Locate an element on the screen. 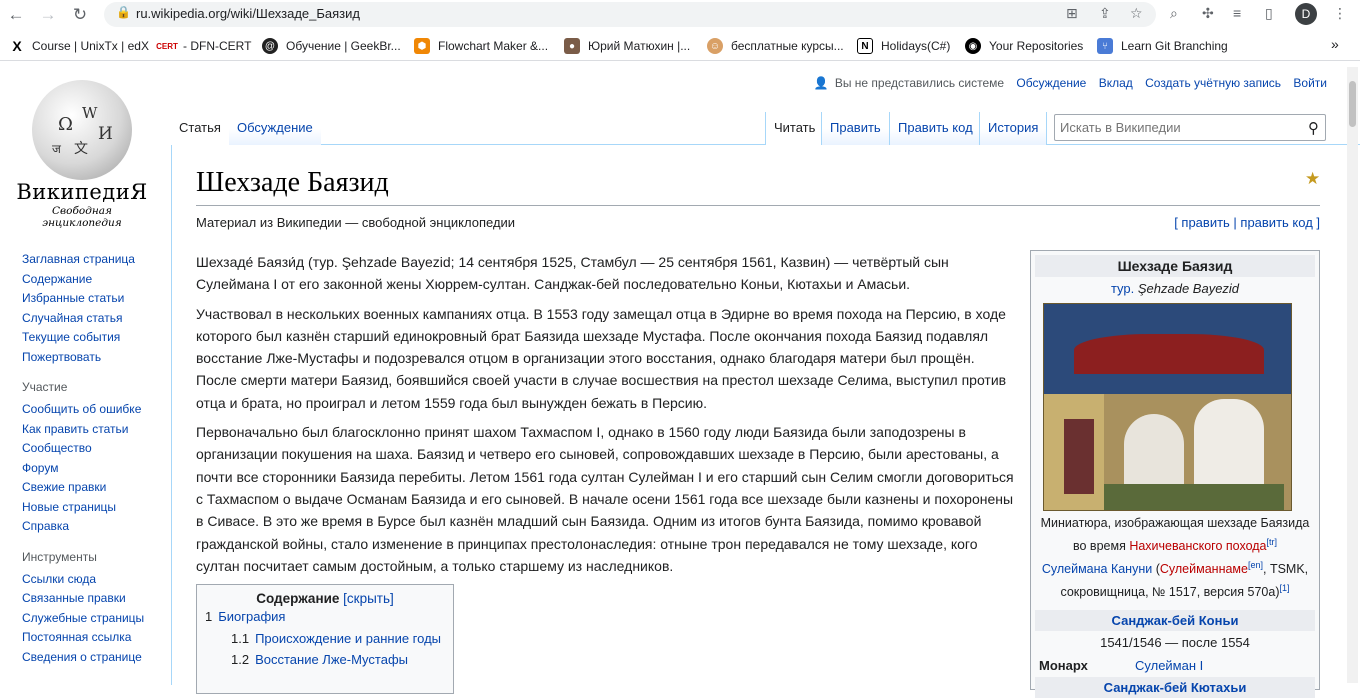 The image size is (1360, 698). bookmark-item: Course | UnixTx | edX is located at coordinates (90, 46).